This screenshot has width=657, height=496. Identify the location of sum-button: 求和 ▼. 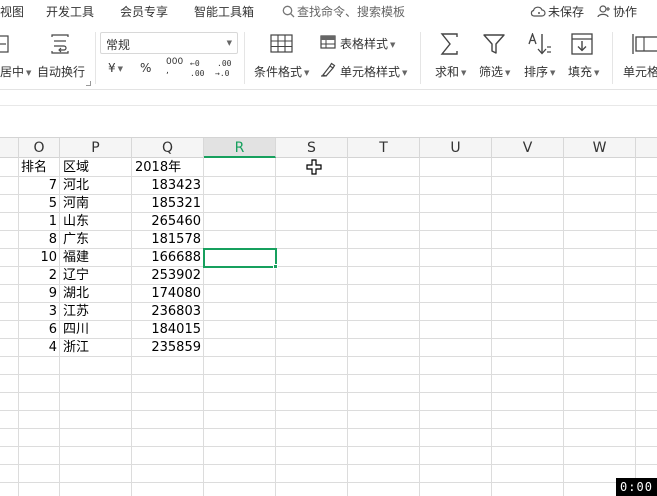
(450, 71).